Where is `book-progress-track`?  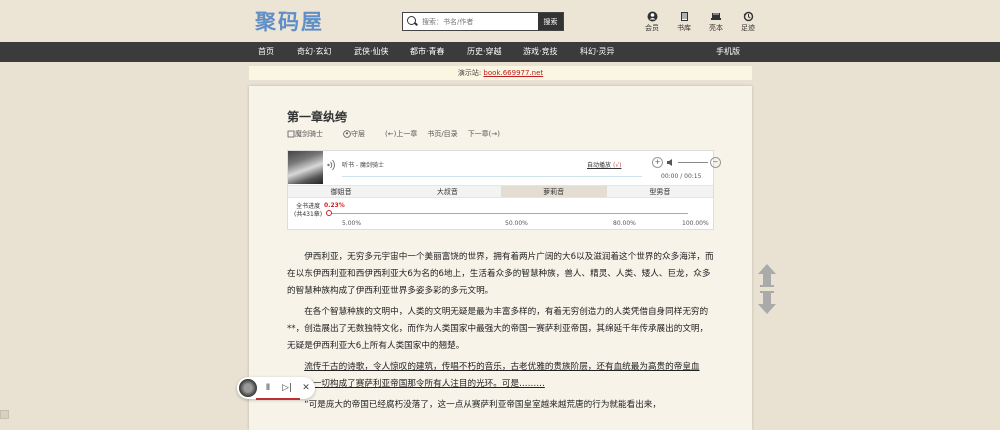
book-progress-track is located at coordinates (508, 213).